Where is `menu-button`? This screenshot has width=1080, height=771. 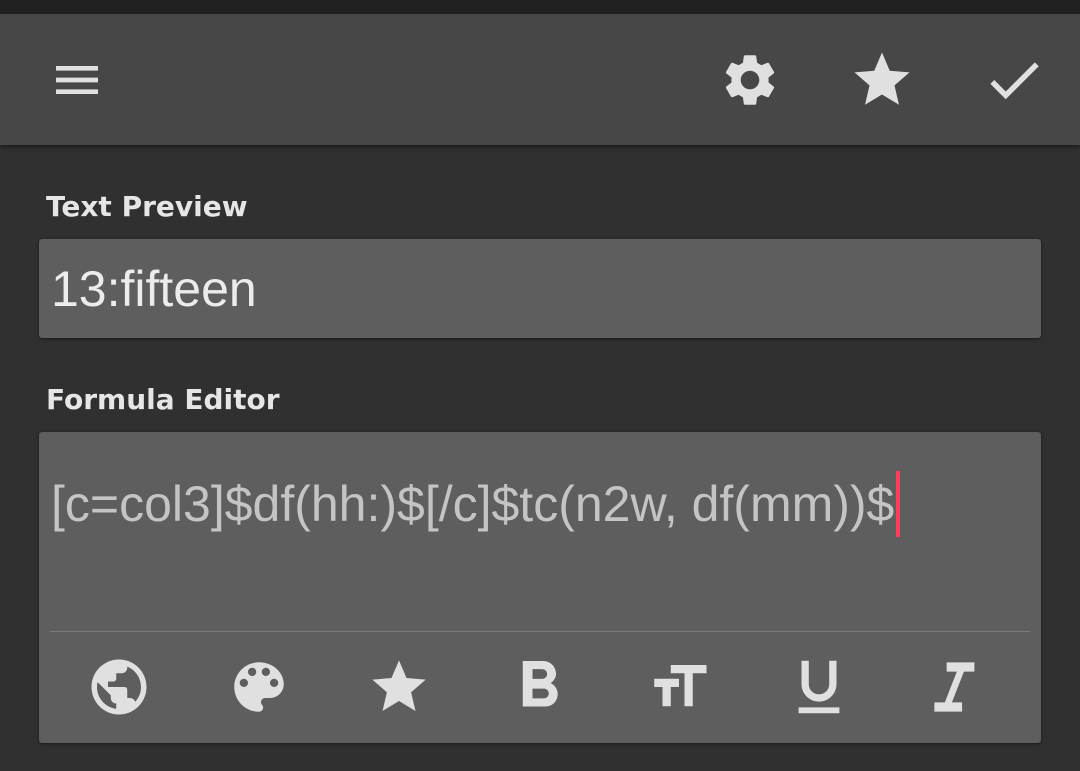
menu-button is located at coordinates (77, 80).